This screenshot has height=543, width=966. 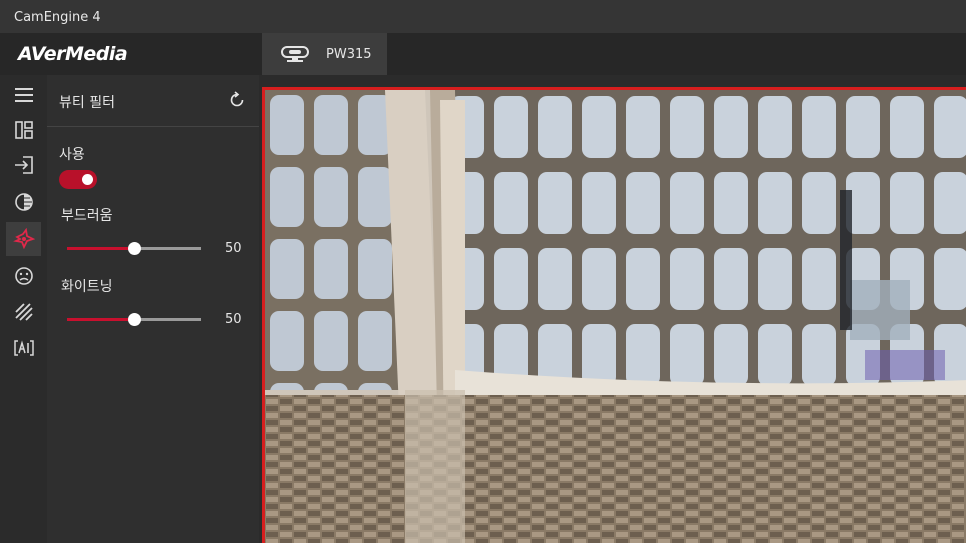 What do you see at coordinates (72, 155) in the screenshot?
I see `enable-label: 사용` at bounding box center [72, 155].